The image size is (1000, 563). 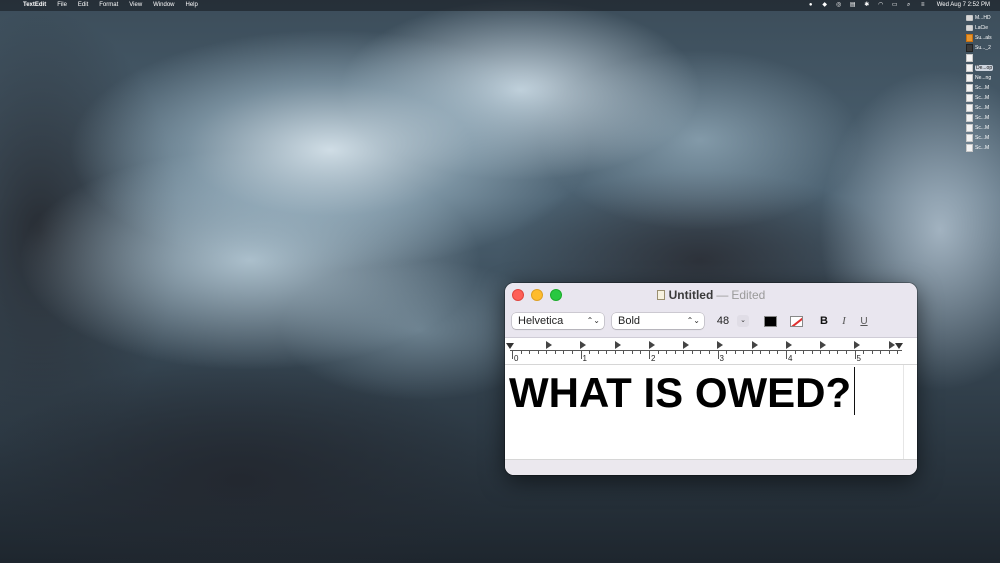 What do you see at coordinates (658, 321) in the screenshot?
I see `font-style-popup: Bold ⌃⌄` at bounding box center [658, 321].